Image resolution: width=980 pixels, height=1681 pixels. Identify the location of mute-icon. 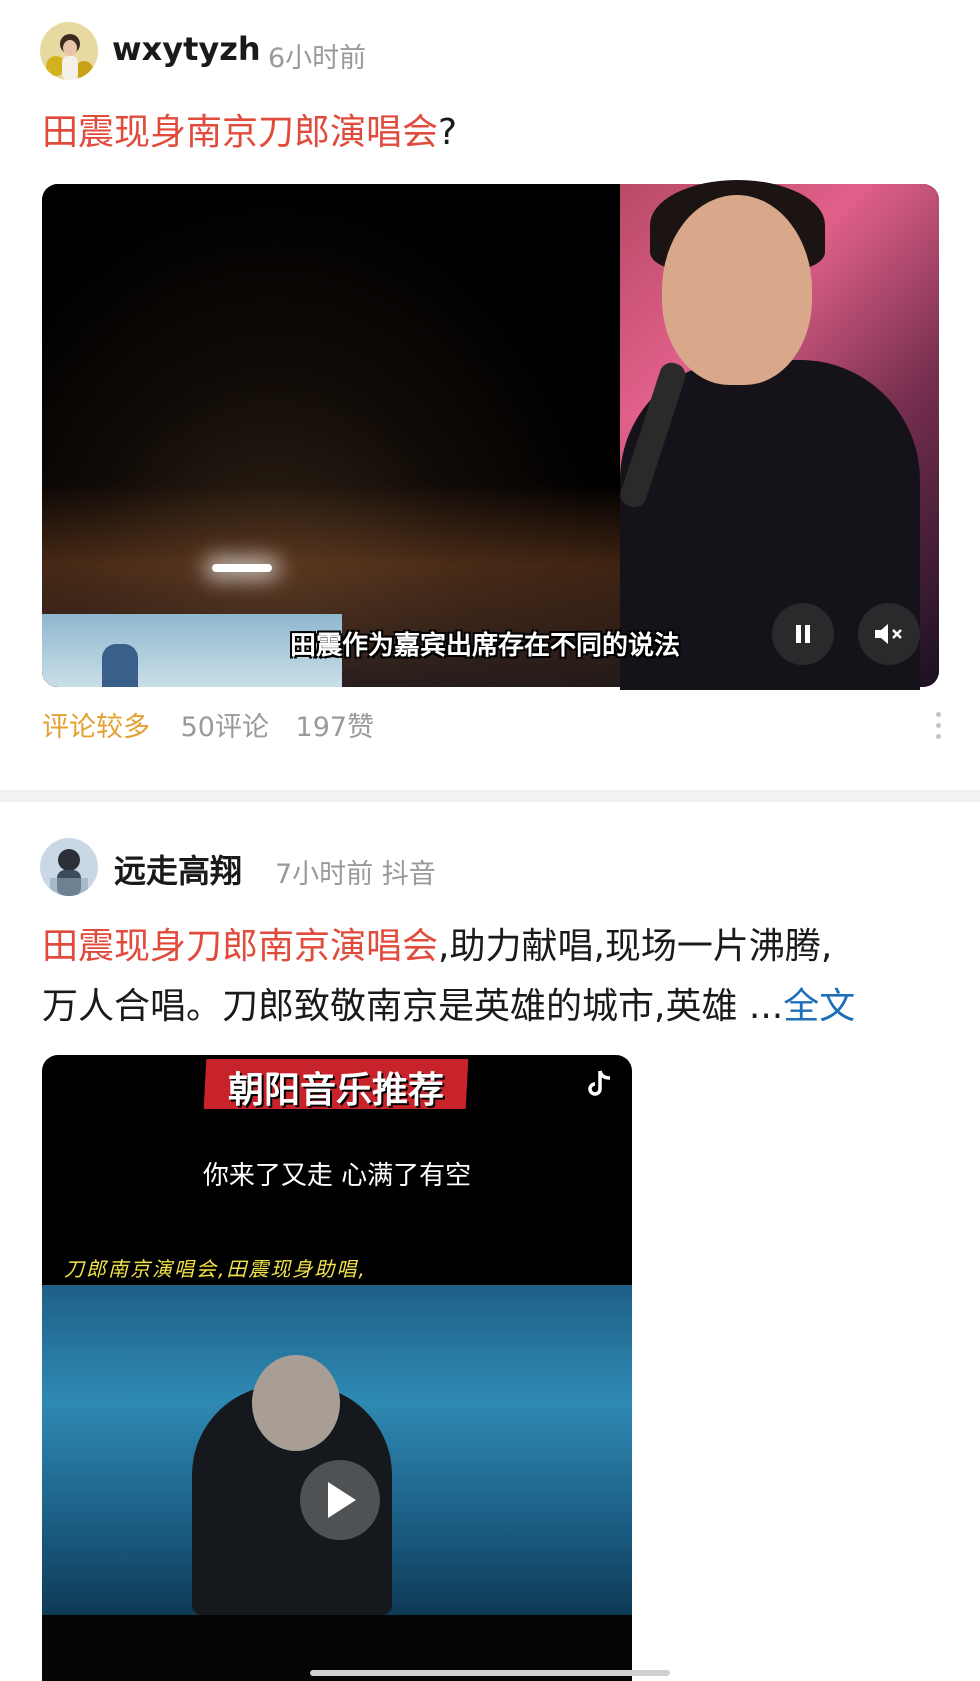
(888, 634).